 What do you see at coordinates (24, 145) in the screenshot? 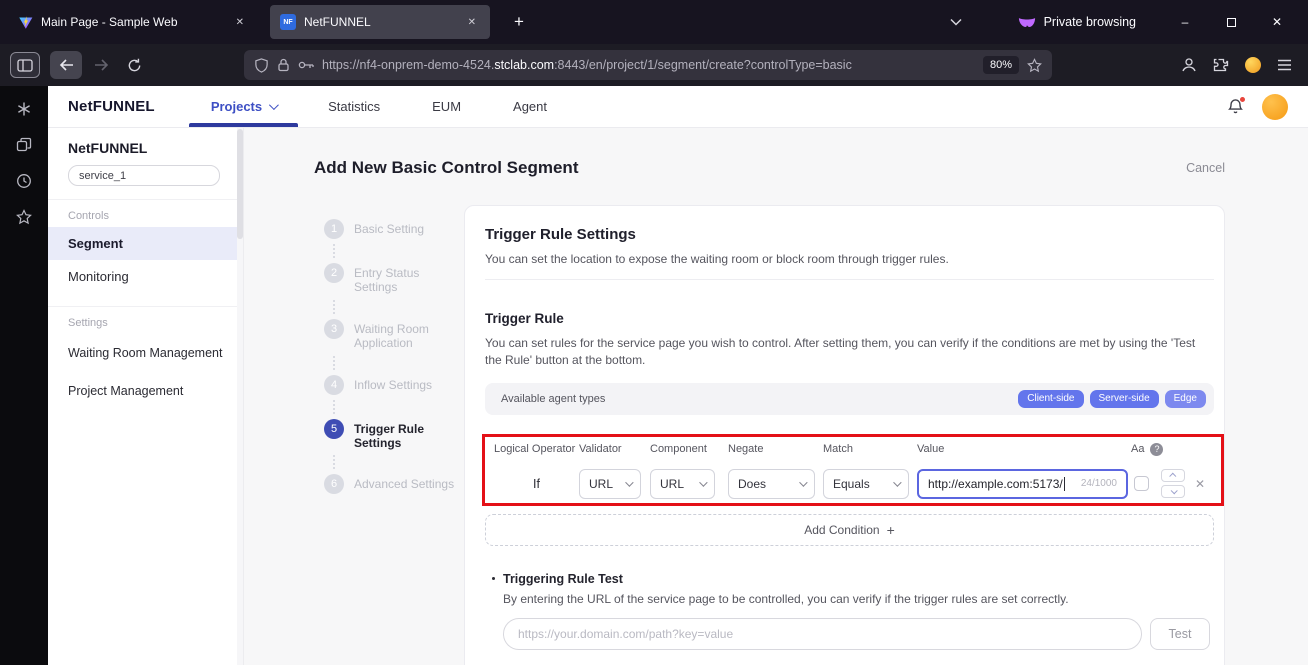
I see `synced-tabs-icon` at bounding box center [24, 145].